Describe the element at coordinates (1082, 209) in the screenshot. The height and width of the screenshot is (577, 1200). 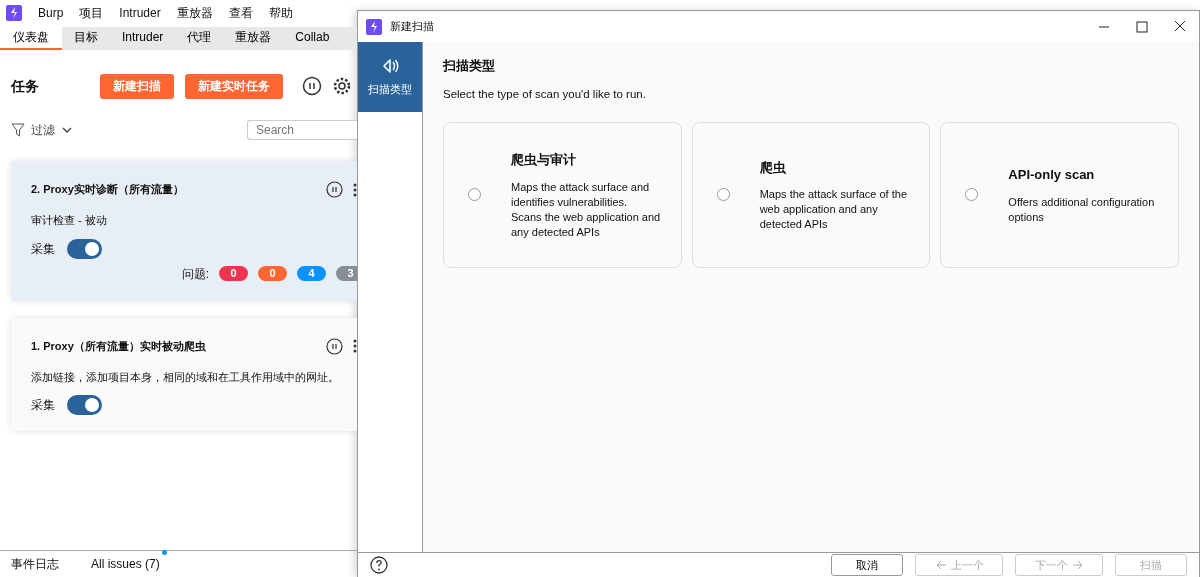
I see `scan-type-description: Offers additional configuration options` at that location.